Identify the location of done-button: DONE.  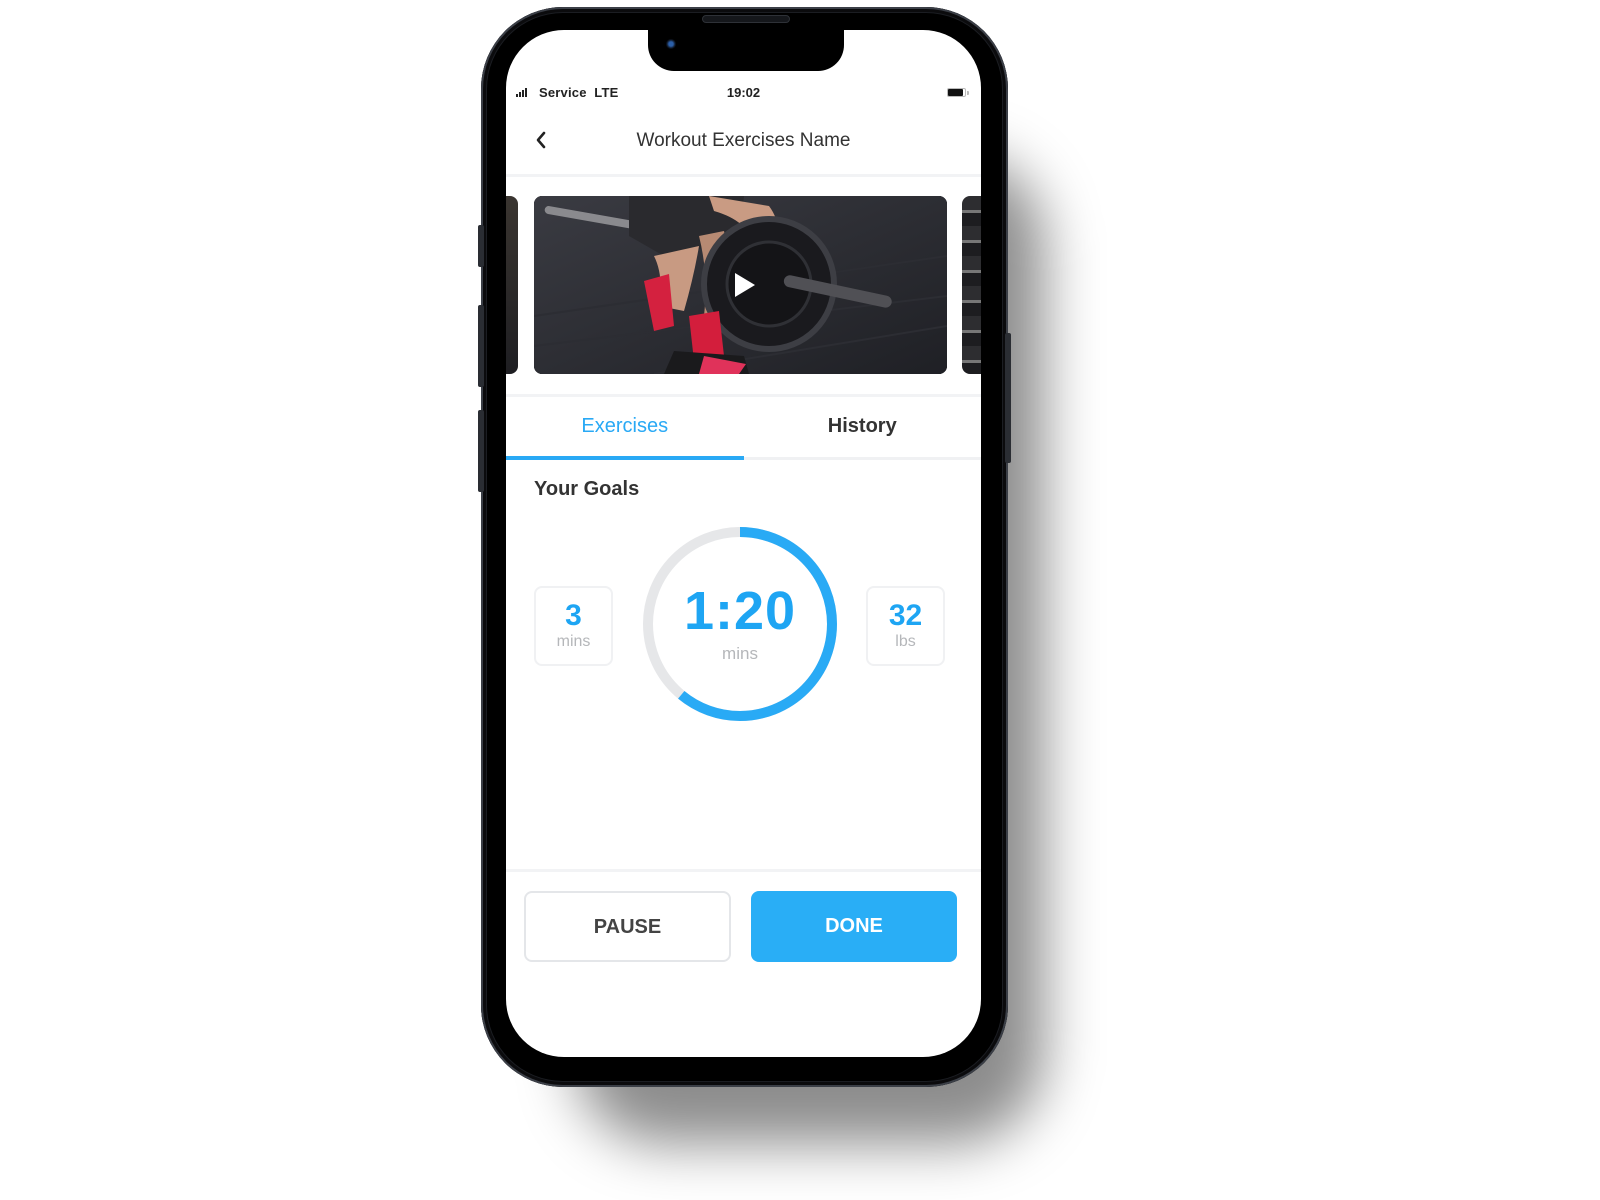
(854, 926).